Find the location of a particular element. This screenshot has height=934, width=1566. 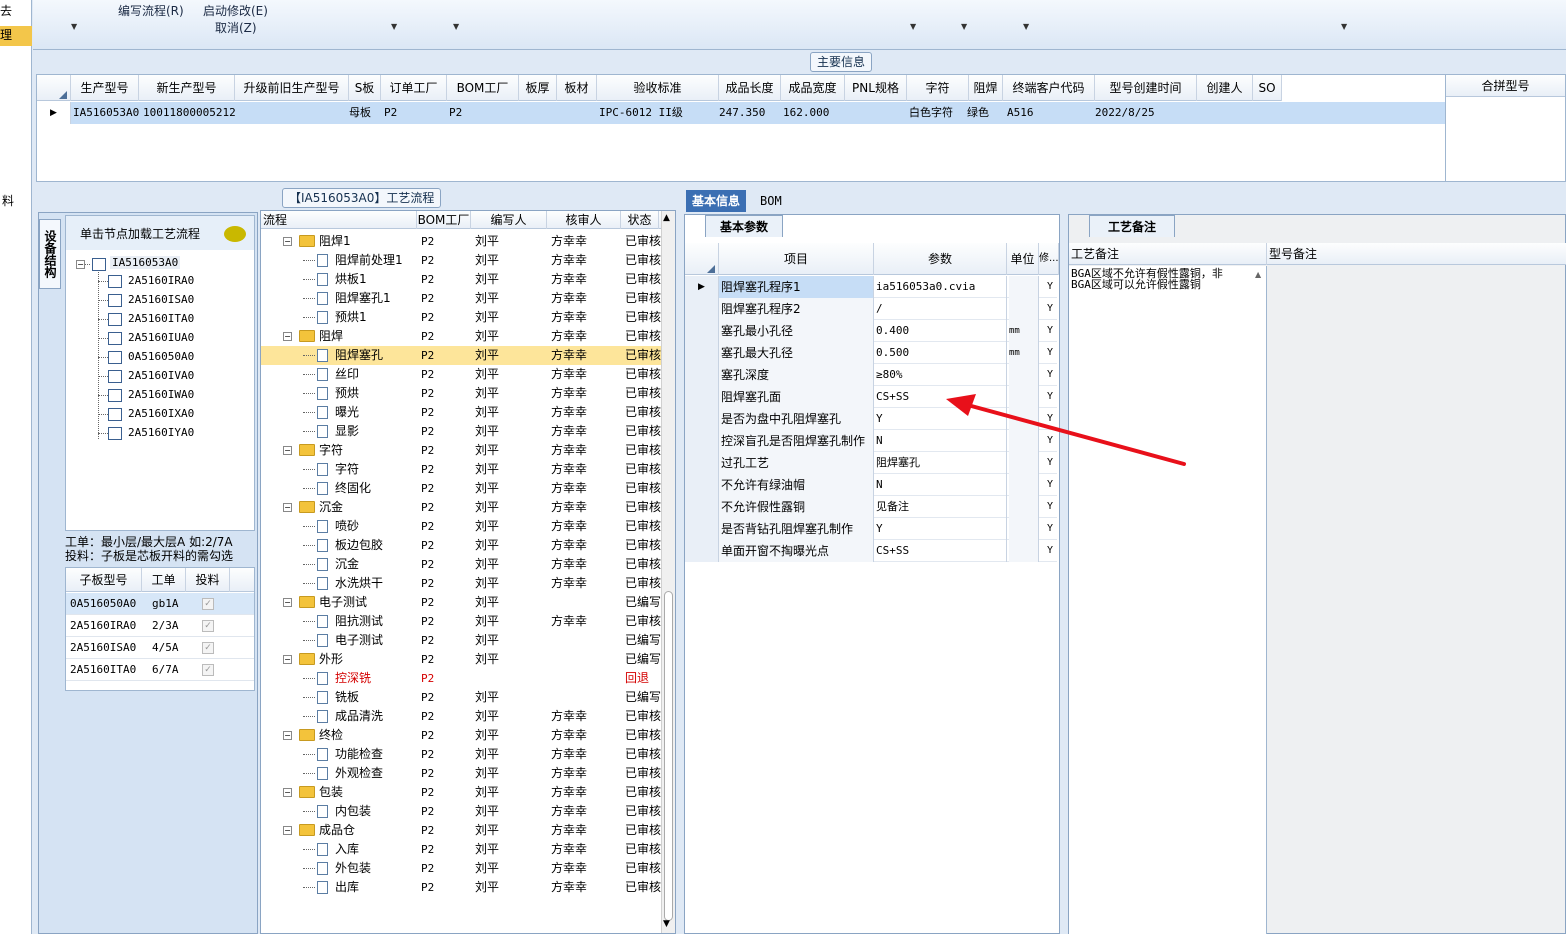

flow-name: 终固化 is located at coordinates (353, 488).